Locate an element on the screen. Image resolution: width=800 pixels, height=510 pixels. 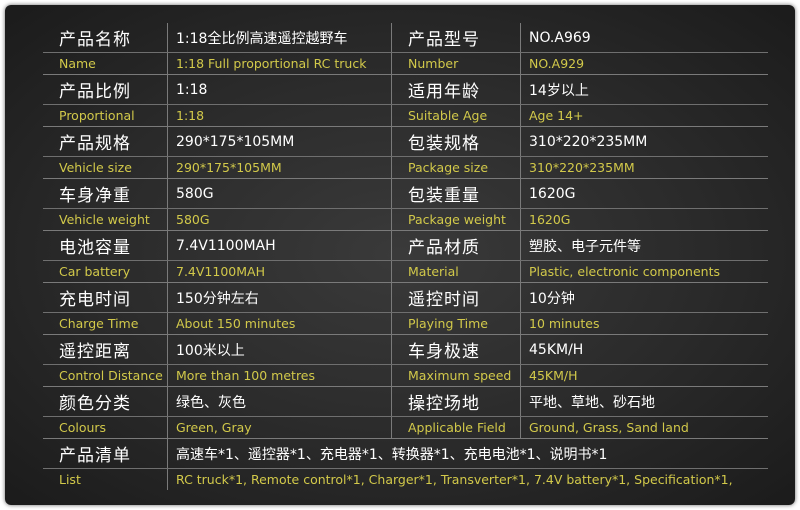
en-label: Number is located at coordinates (456, 63).